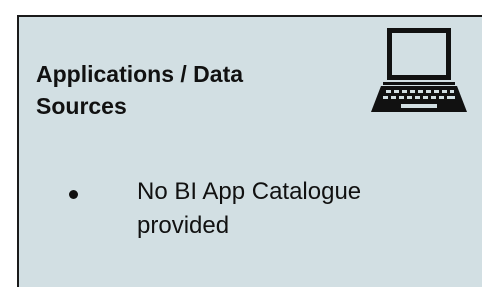  Describe the element at coordinates (419, 70) in the screenshot. I see `laptop-icon` at that location.